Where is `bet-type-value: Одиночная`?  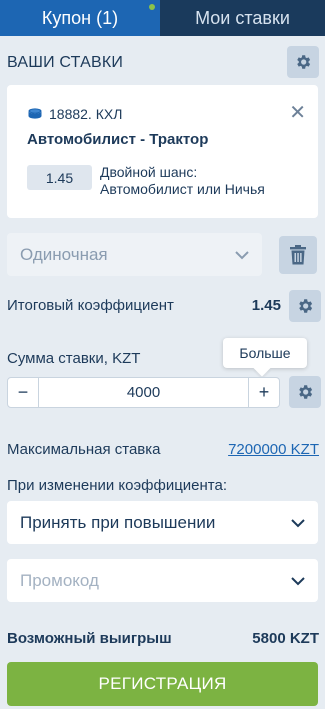
bet-type-value: Одиночная is located at coordinates (64, 254).